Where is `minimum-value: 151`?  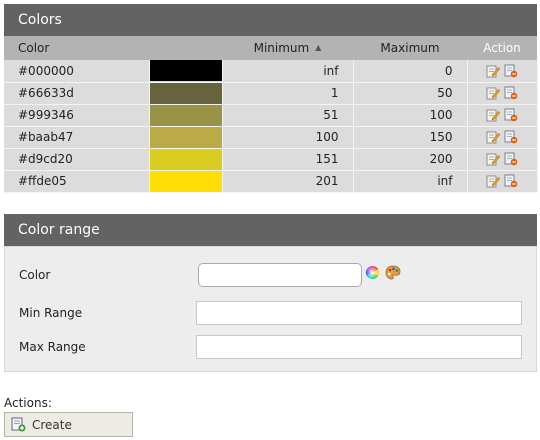
minimum-value: 151 is located at coordinates (327, 159).